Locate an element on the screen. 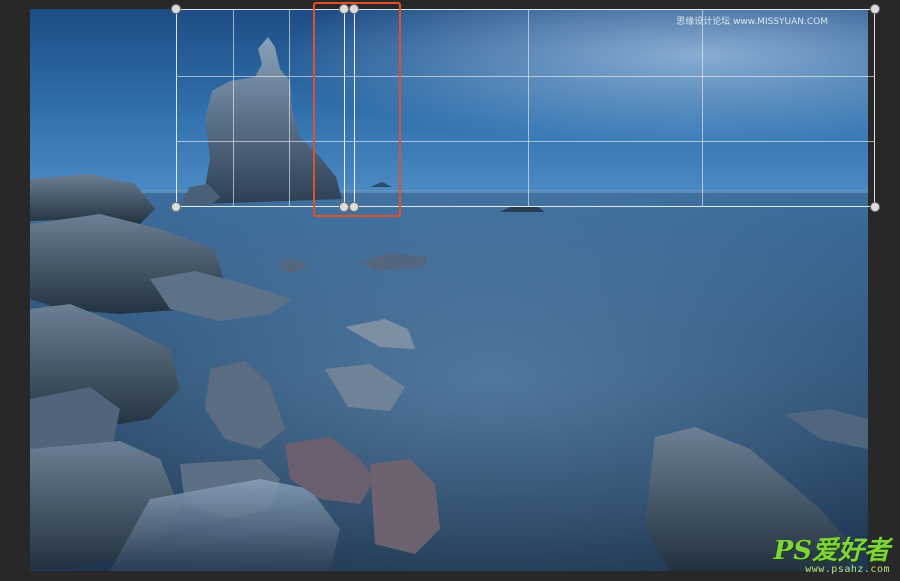 This screenshot has width=900, height=581. crop-handle-bottom-right is located at coordinates (875, 207).